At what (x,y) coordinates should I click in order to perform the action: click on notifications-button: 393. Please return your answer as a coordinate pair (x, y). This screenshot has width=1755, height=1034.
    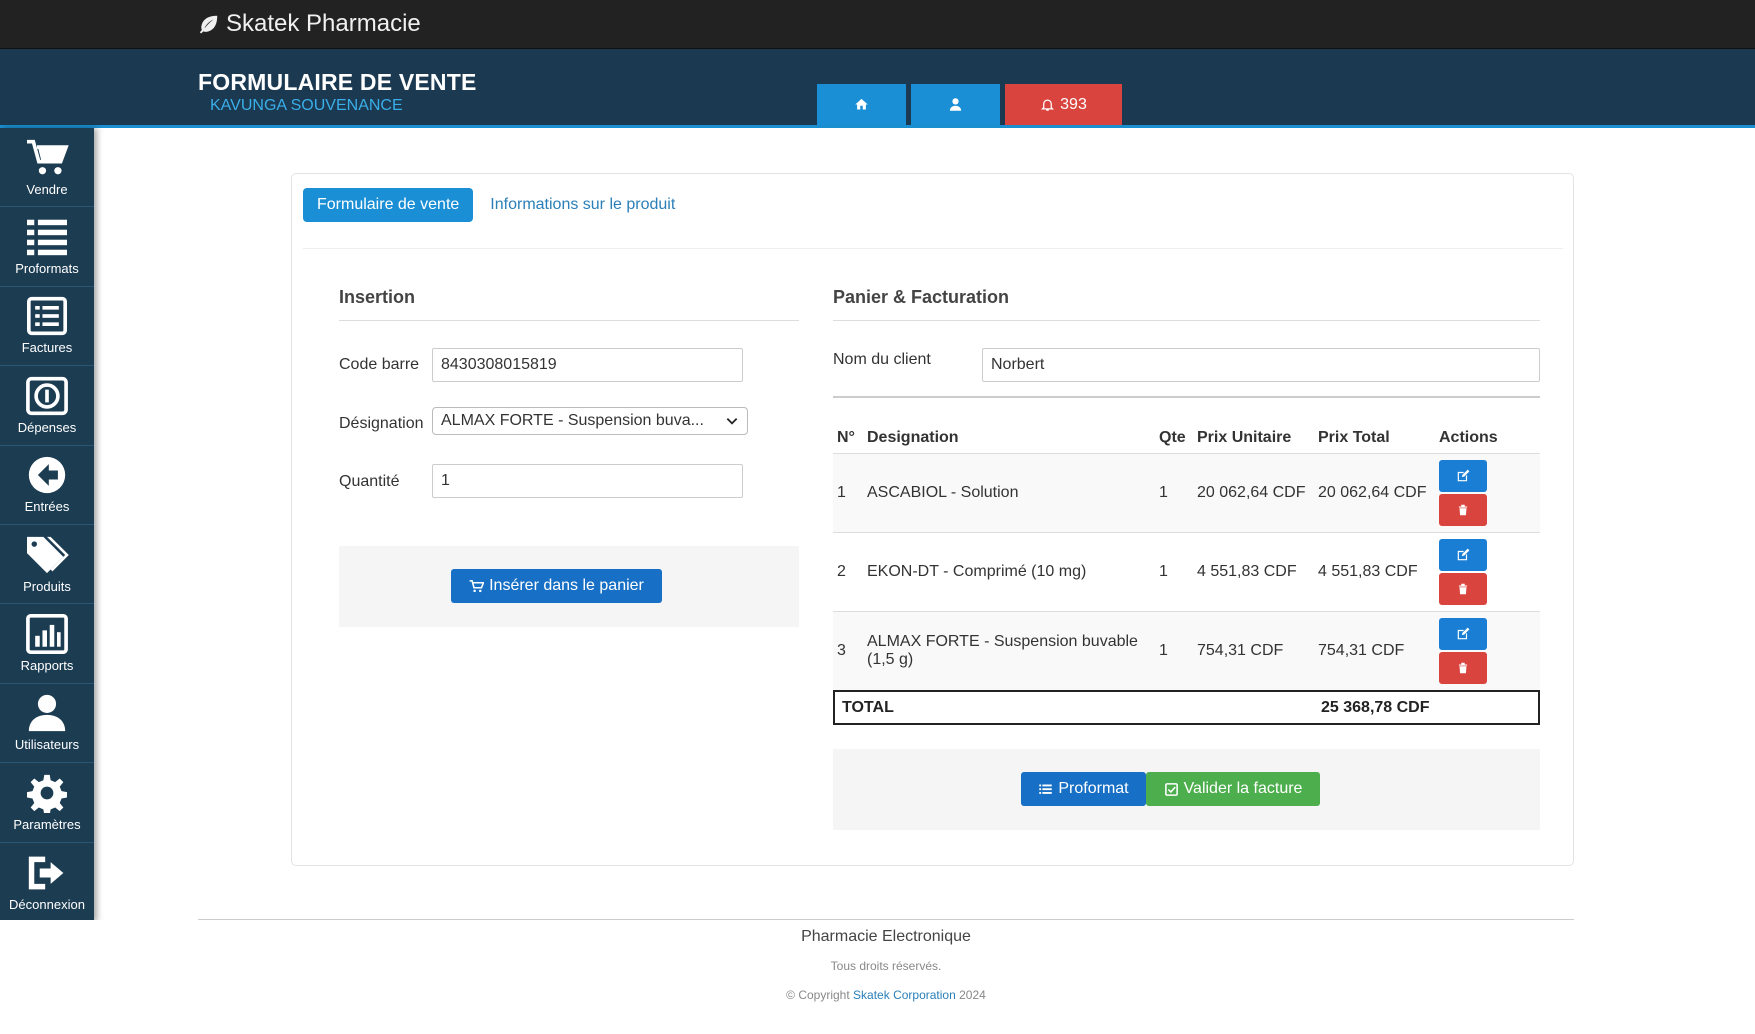
    Looking at the image, I should click on (1063, 104).